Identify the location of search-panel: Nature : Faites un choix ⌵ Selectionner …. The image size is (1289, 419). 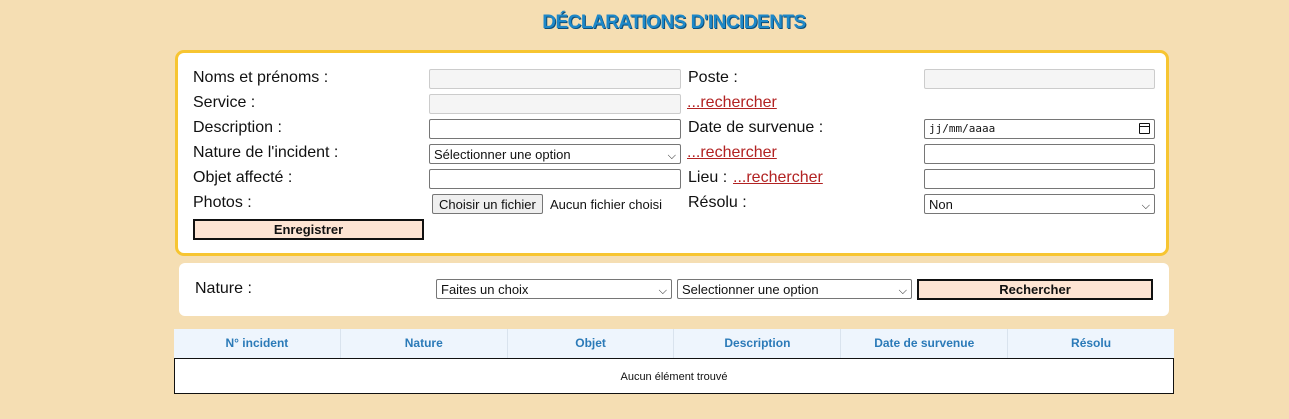
(674, 289).